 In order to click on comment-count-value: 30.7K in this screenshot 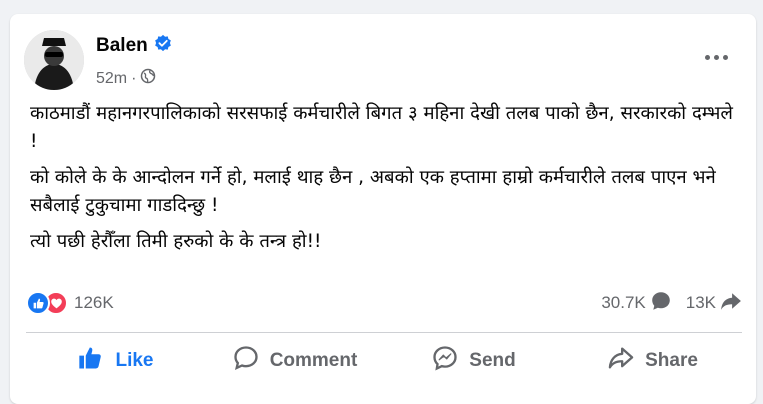, I will do `click(623, 302)`.